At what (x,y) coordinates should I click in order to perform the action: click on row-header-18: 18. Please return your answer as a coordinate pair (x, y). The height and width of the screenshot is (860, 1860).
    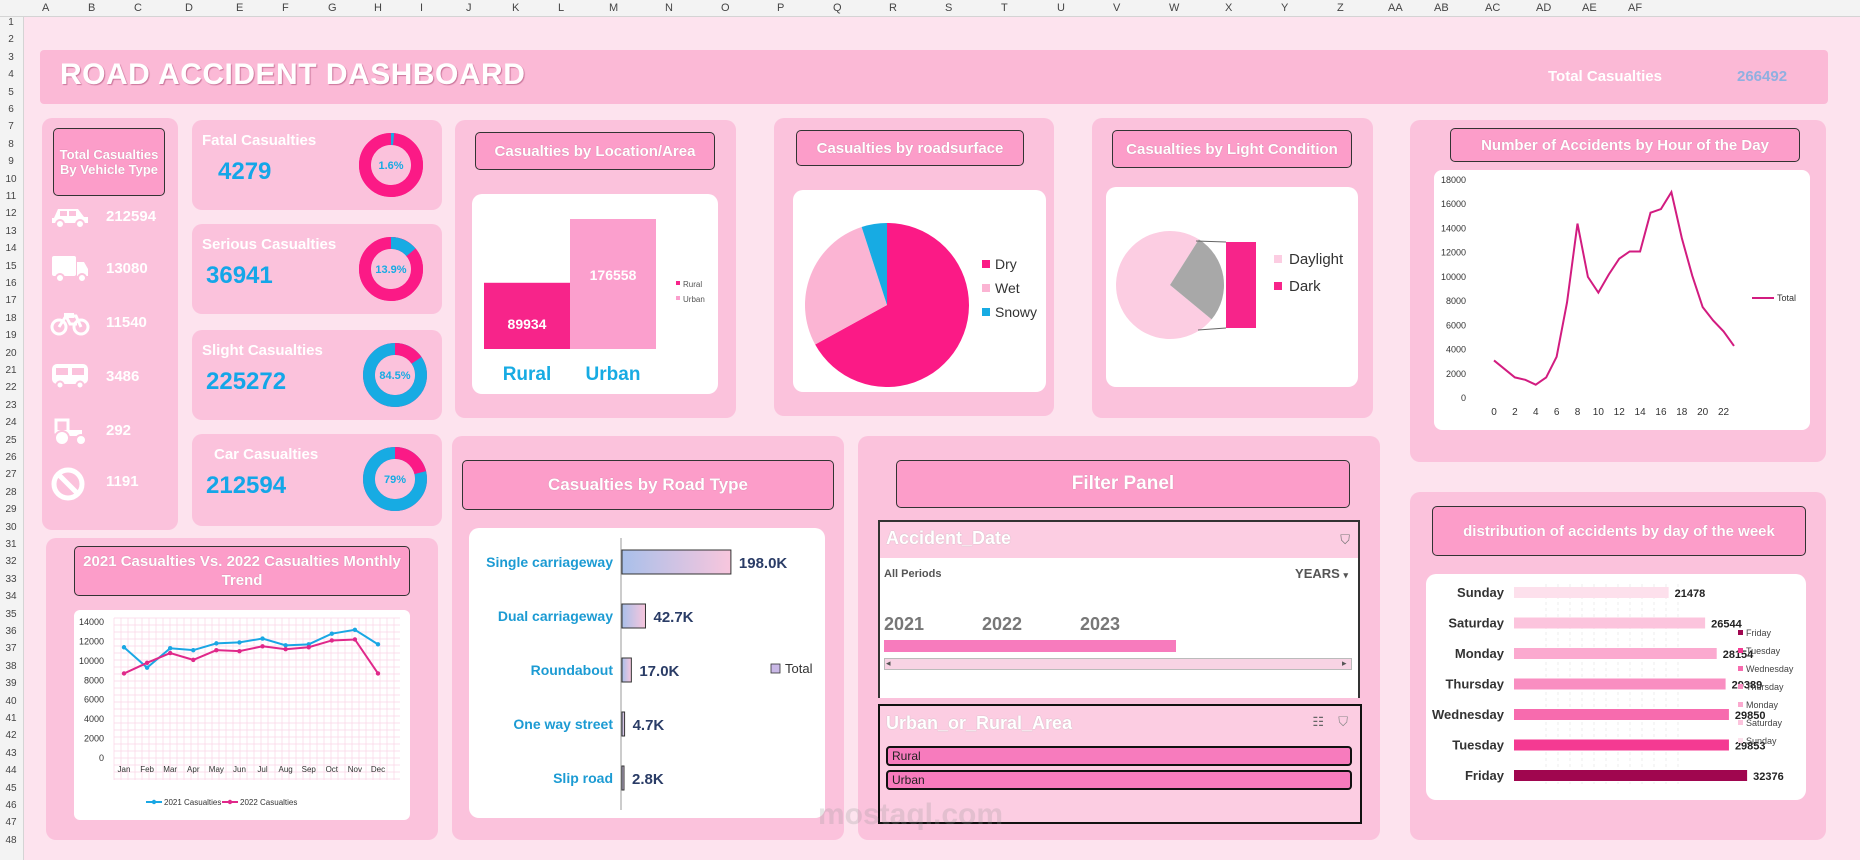
    Looking at the image, I should click on (11, 318).